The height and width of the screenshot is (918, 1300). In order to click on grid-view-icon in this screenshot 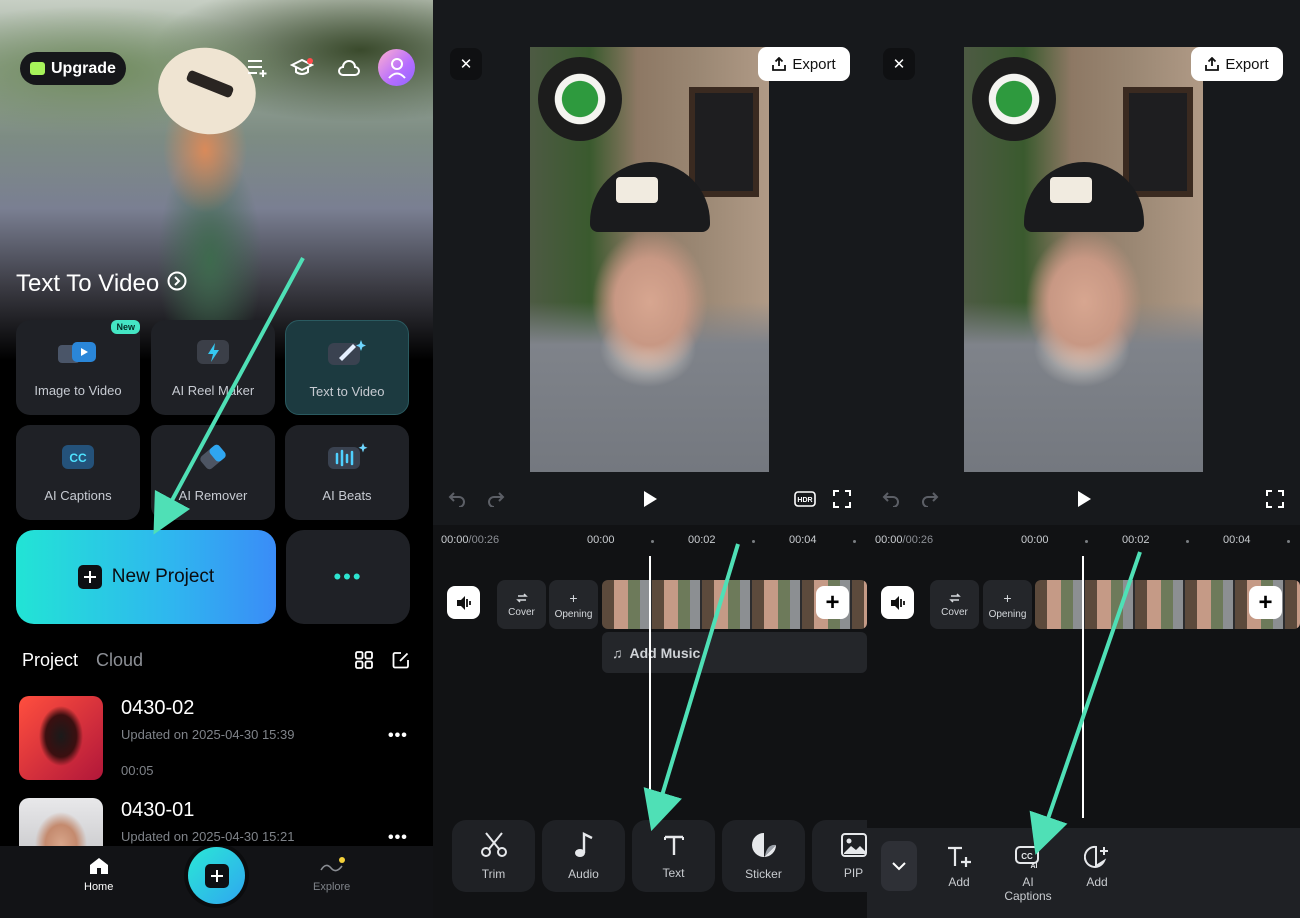, I will do `click(364, 662)`.